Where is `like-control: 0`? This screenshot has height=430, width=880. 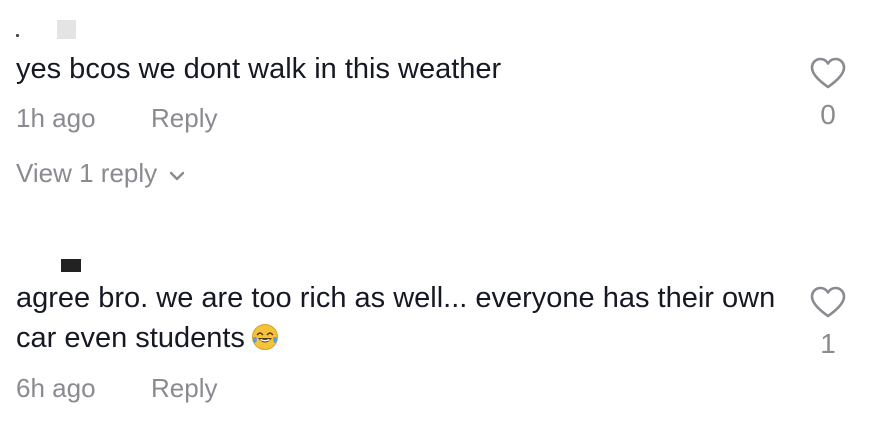 like-control: 0 is located at coordinates (828, 93).